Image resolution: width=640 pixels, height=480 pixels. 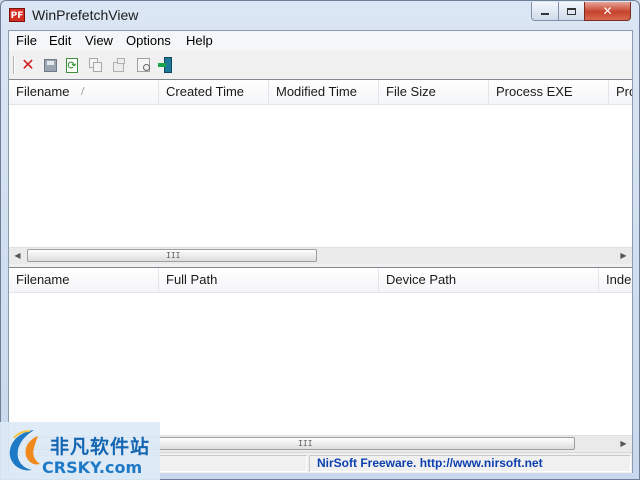 I want to click on menu-options: Options, so click(x=148, y=40).